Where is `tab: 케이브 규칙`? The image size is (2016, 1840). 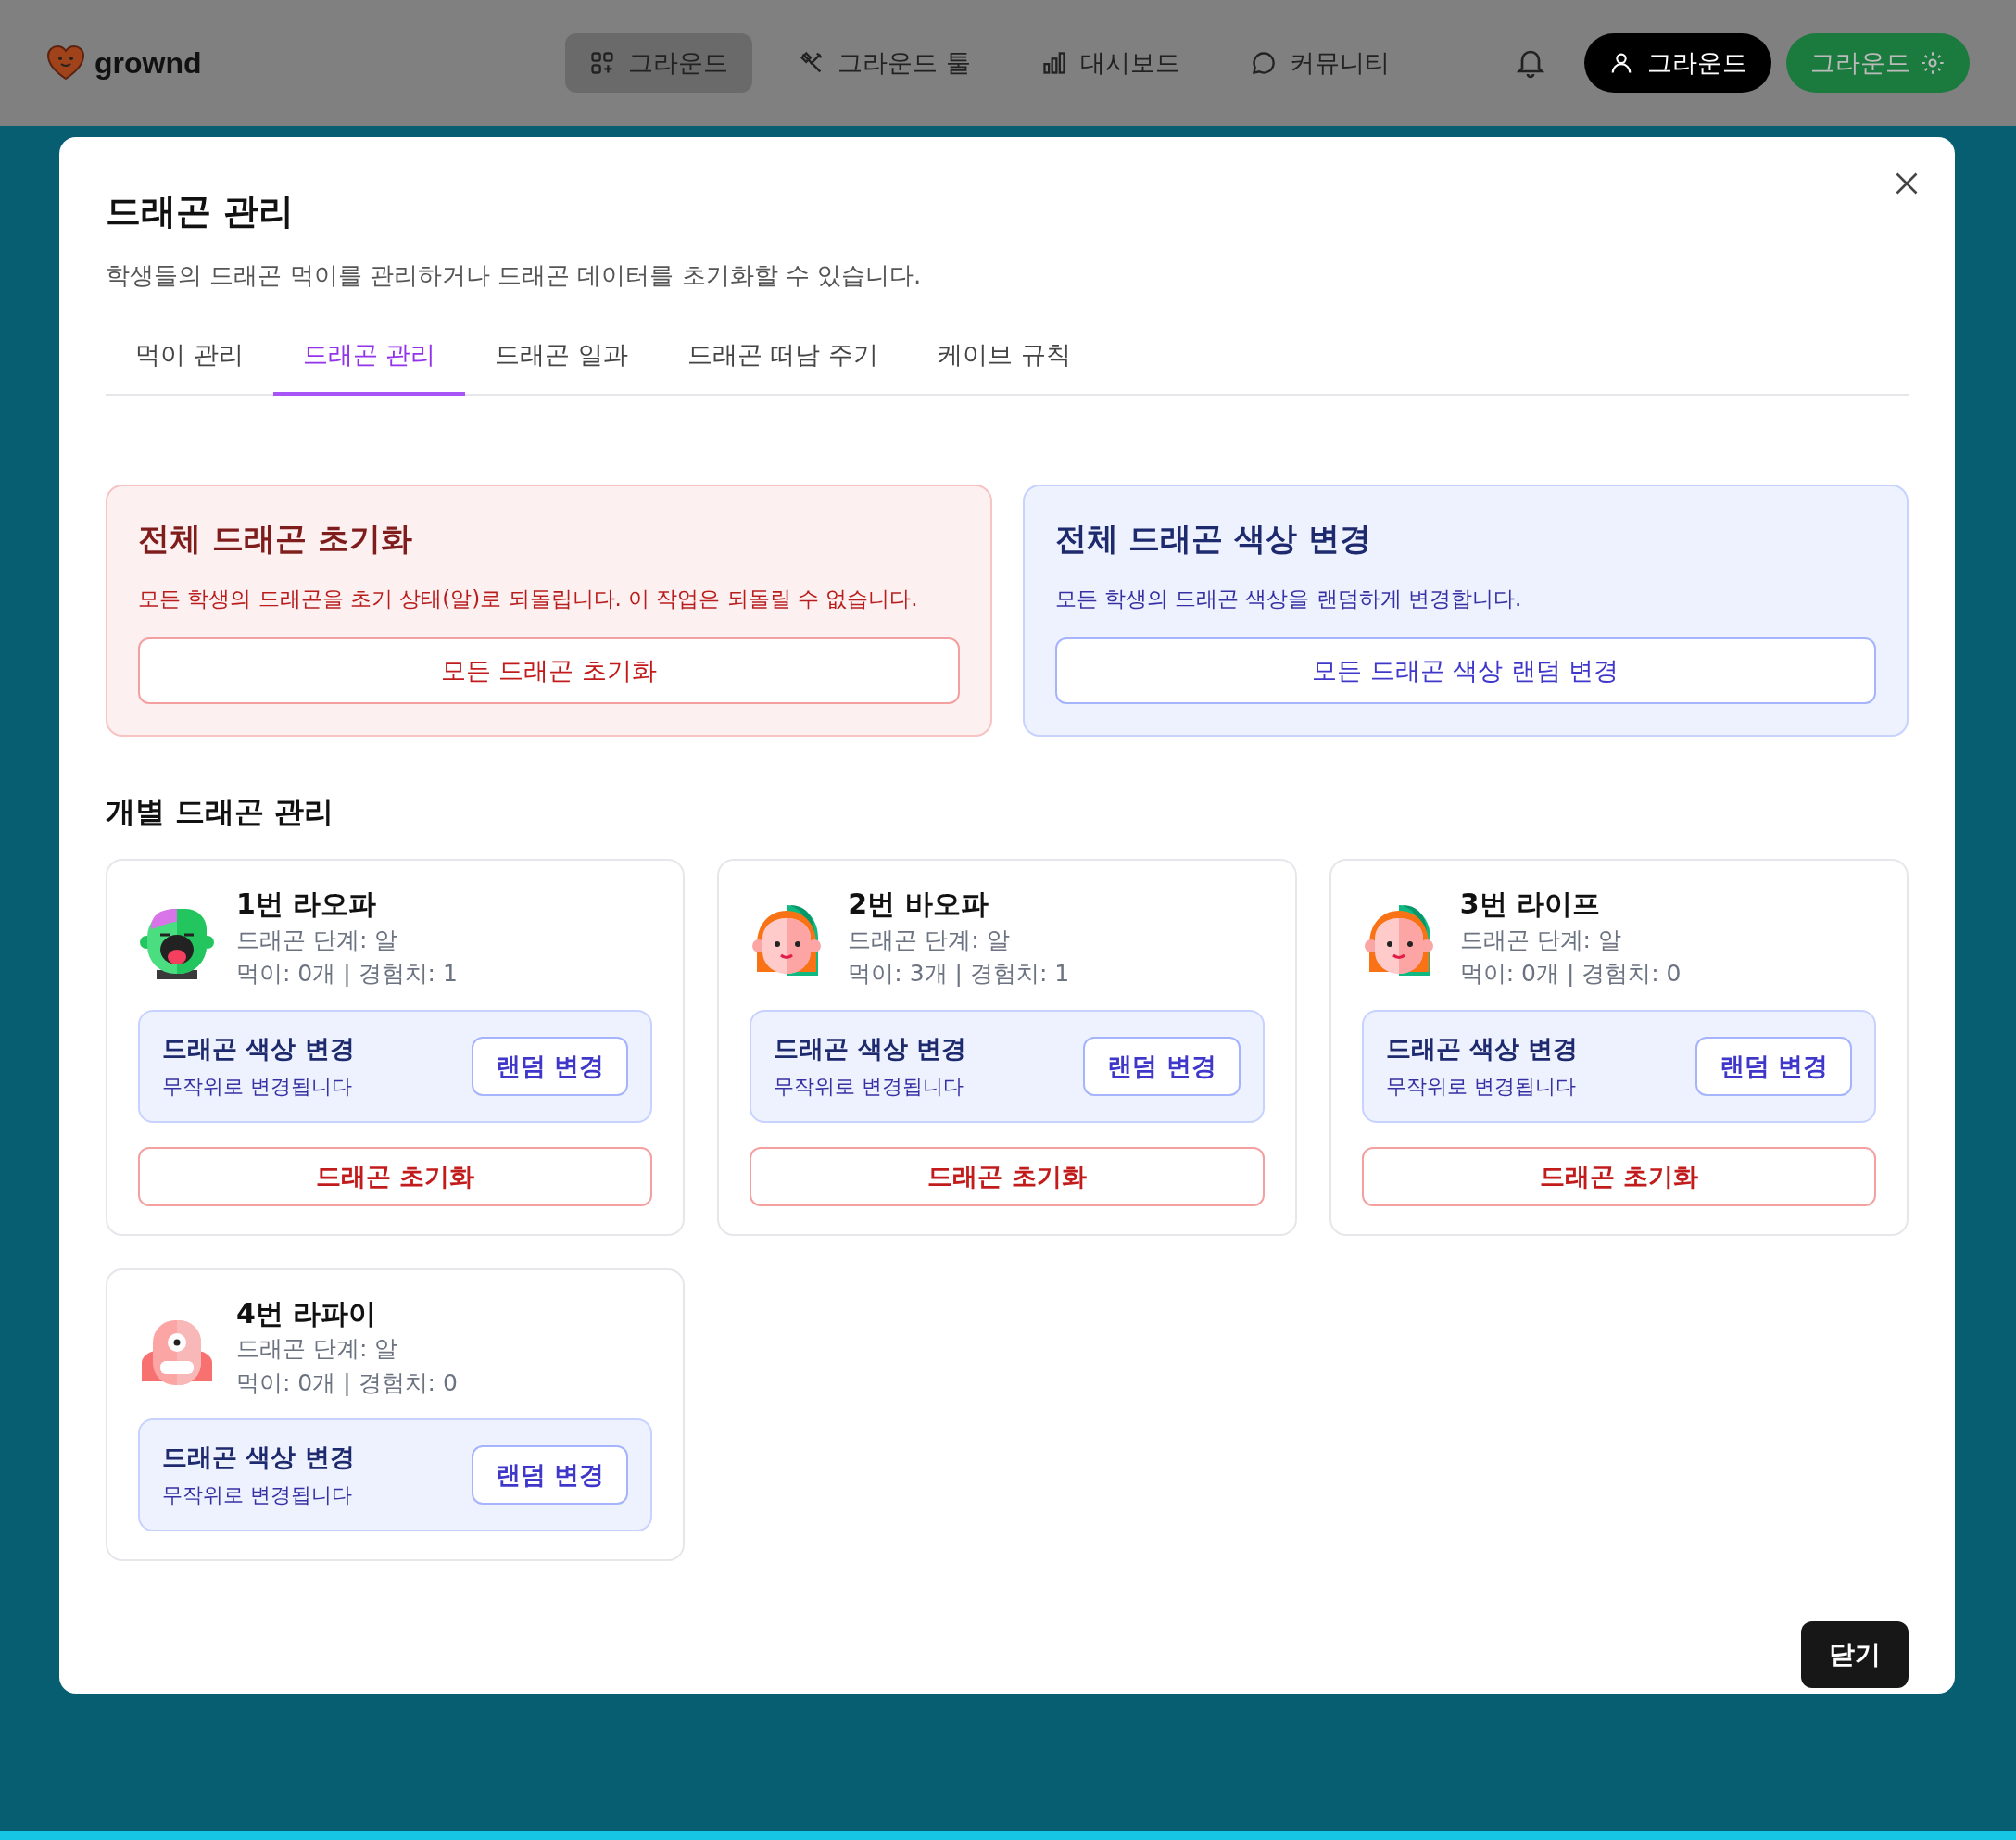 tab: 케이브 규칙 is located at coordinates (1004, 358).